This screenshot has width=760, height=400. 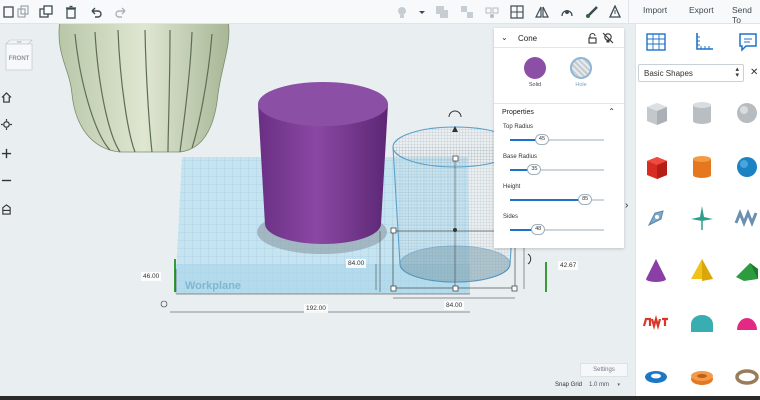 What do you see at coordinates (656, 323) in the screenshot?
I see `text-3d-shape` at bounding box center [656, 323].